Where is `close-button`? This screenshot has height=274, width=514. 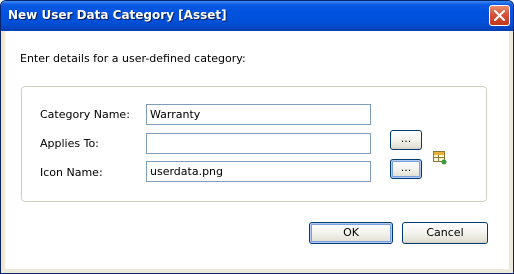 close-button is located at coordinates (499, 15).